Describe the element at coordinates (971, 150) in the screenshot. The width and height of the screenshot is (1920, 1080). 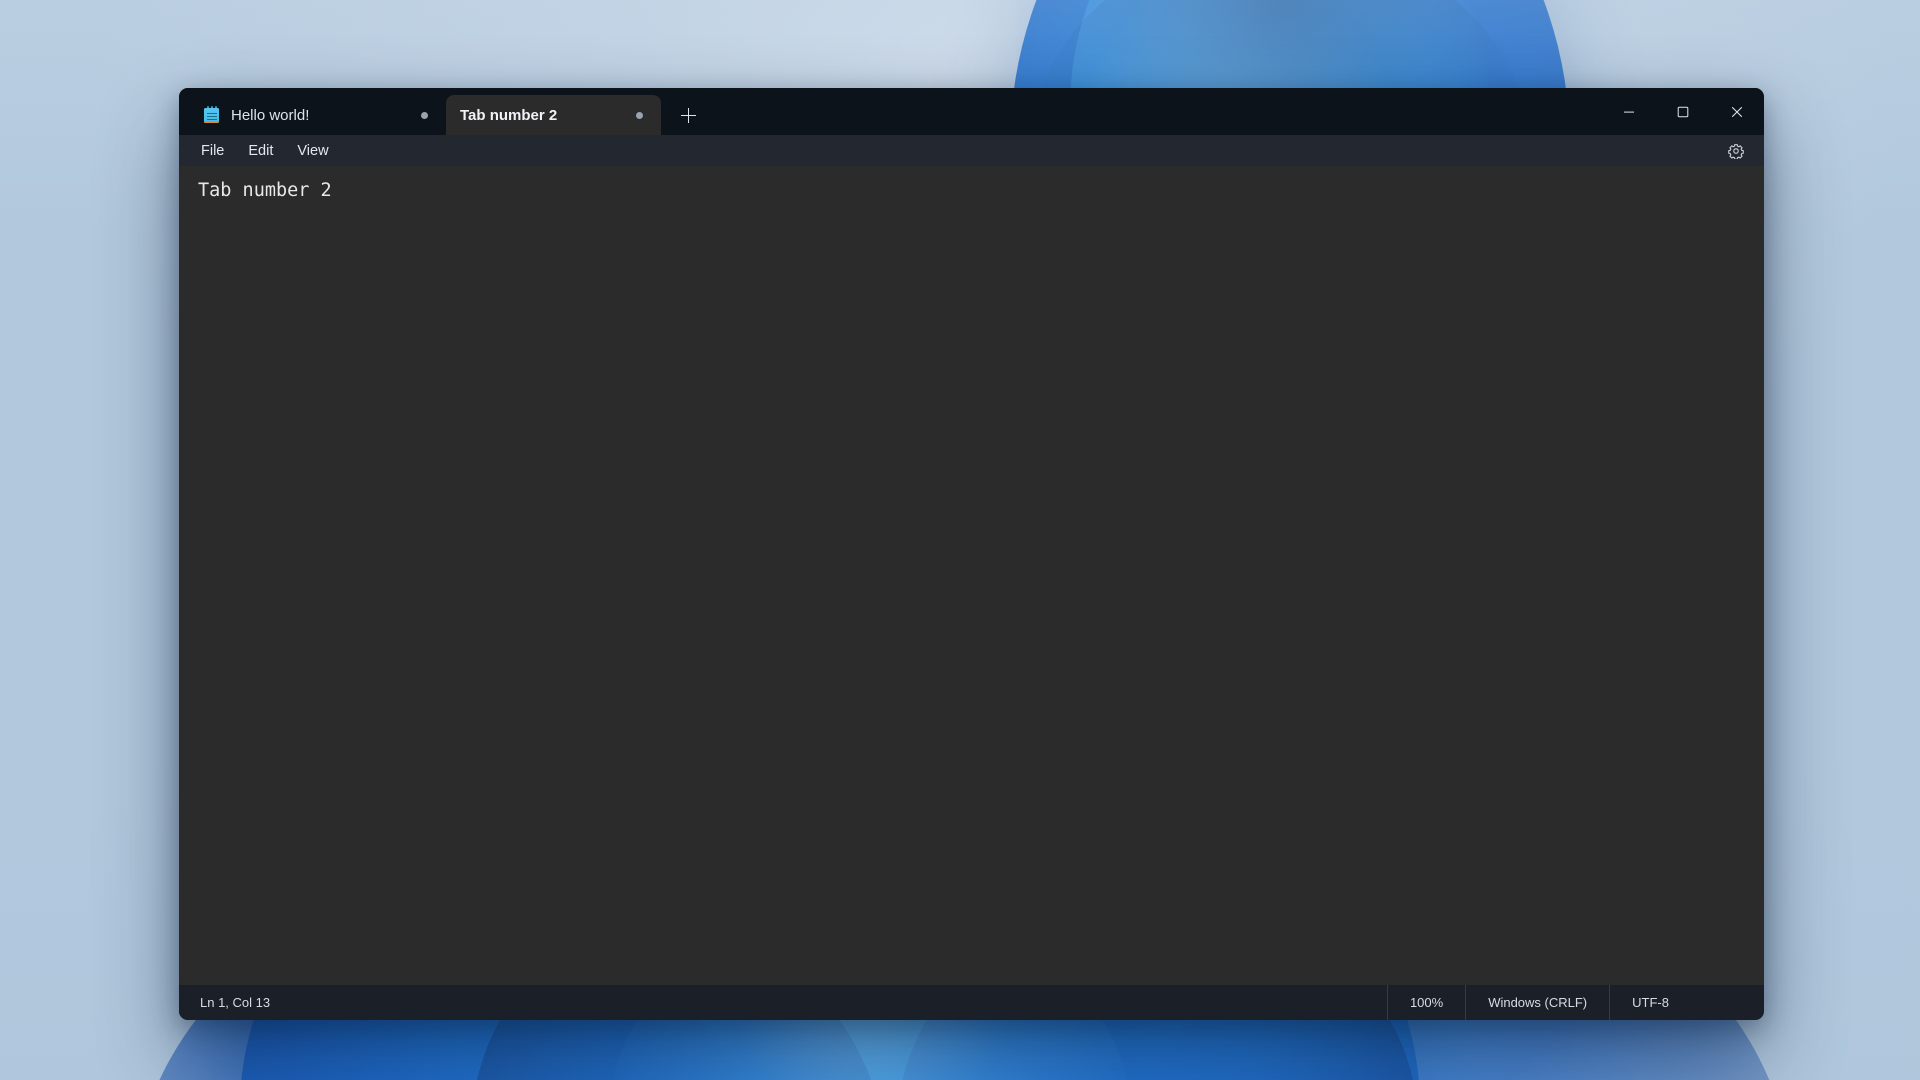
I see `menu-bar: File Edit View` at that location.